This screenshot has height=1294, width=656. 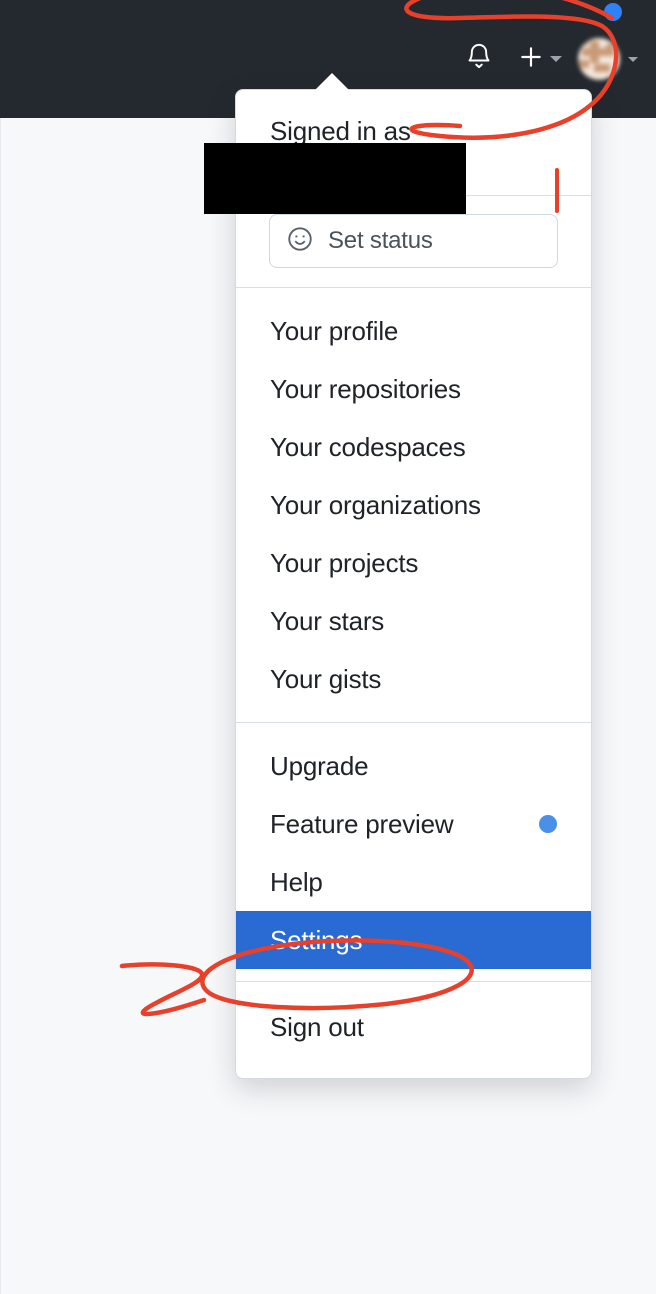 I want to click on menu-item-settings: Settings, so click(x=413, y=940).